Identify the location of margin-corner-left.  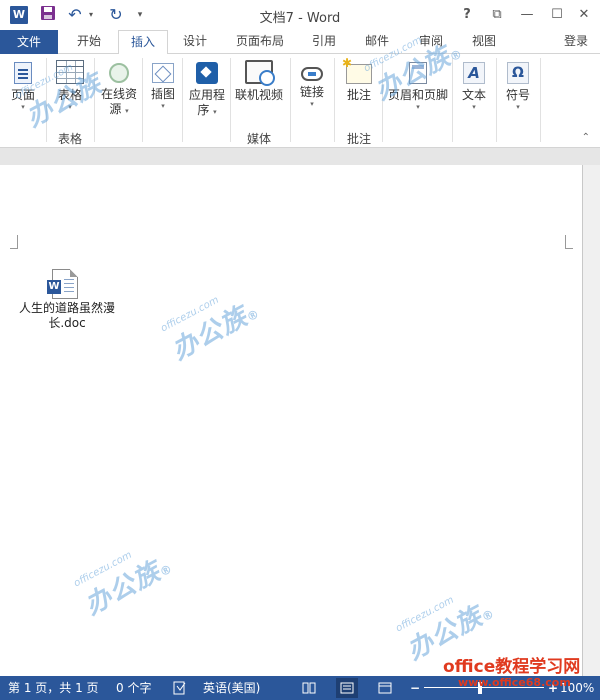
(14, 242).